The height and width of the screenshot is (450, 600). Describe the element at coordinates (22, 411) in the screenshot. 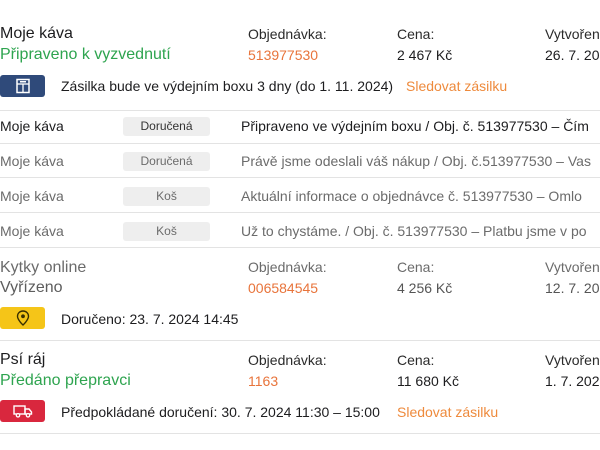

I see `delivery-truck-icon` at that location.